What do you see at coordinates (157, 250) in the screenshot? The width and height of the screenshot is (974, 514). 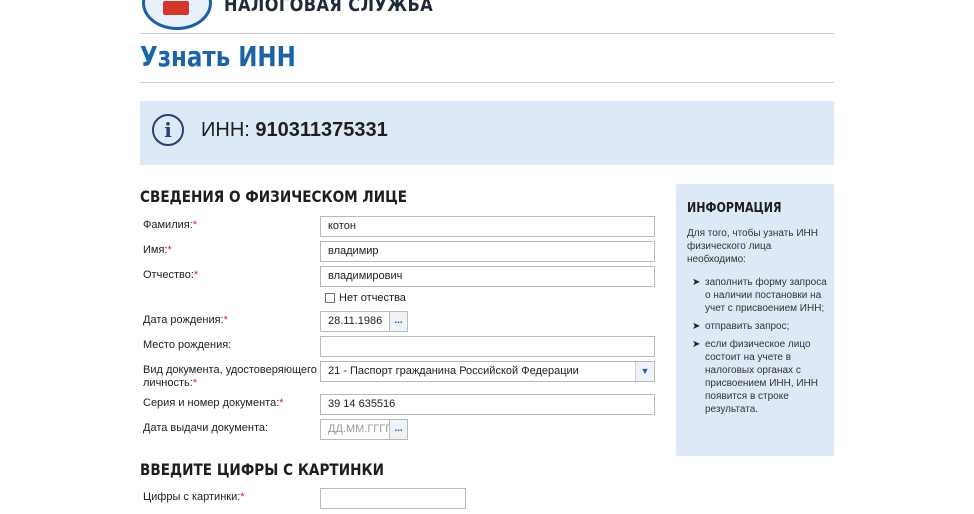 I see `name-label: Имя:*` at bounding box center [157, 250].